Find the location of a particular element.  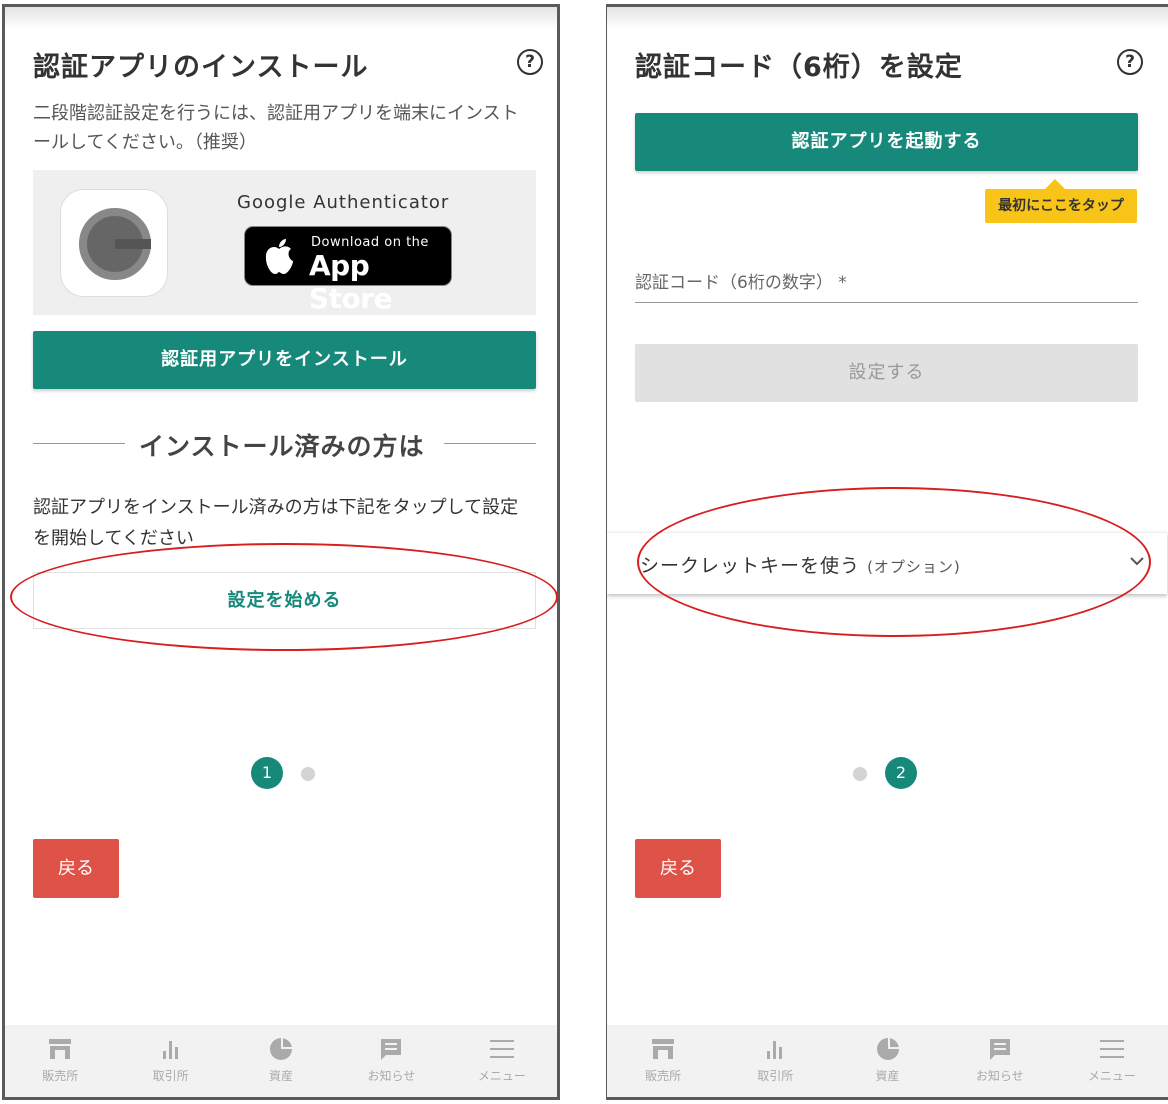

divider-text: インストール済みの方は is located at coordinates (282, 446).